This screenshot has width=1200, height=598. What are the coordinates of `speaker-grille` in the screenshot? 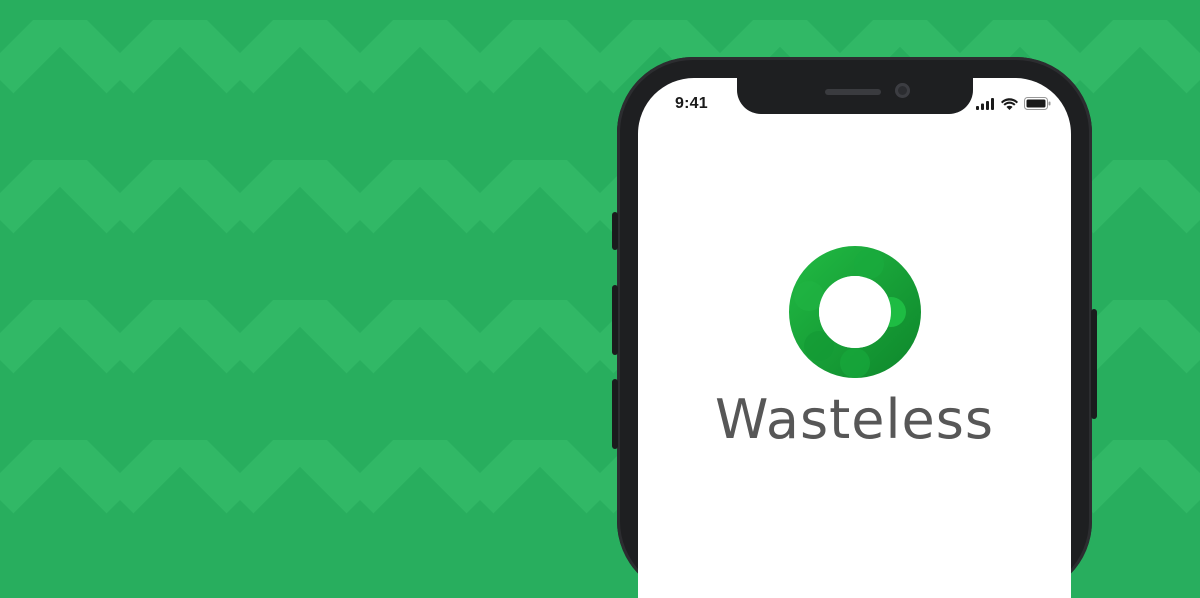 It's located at (853, 92).